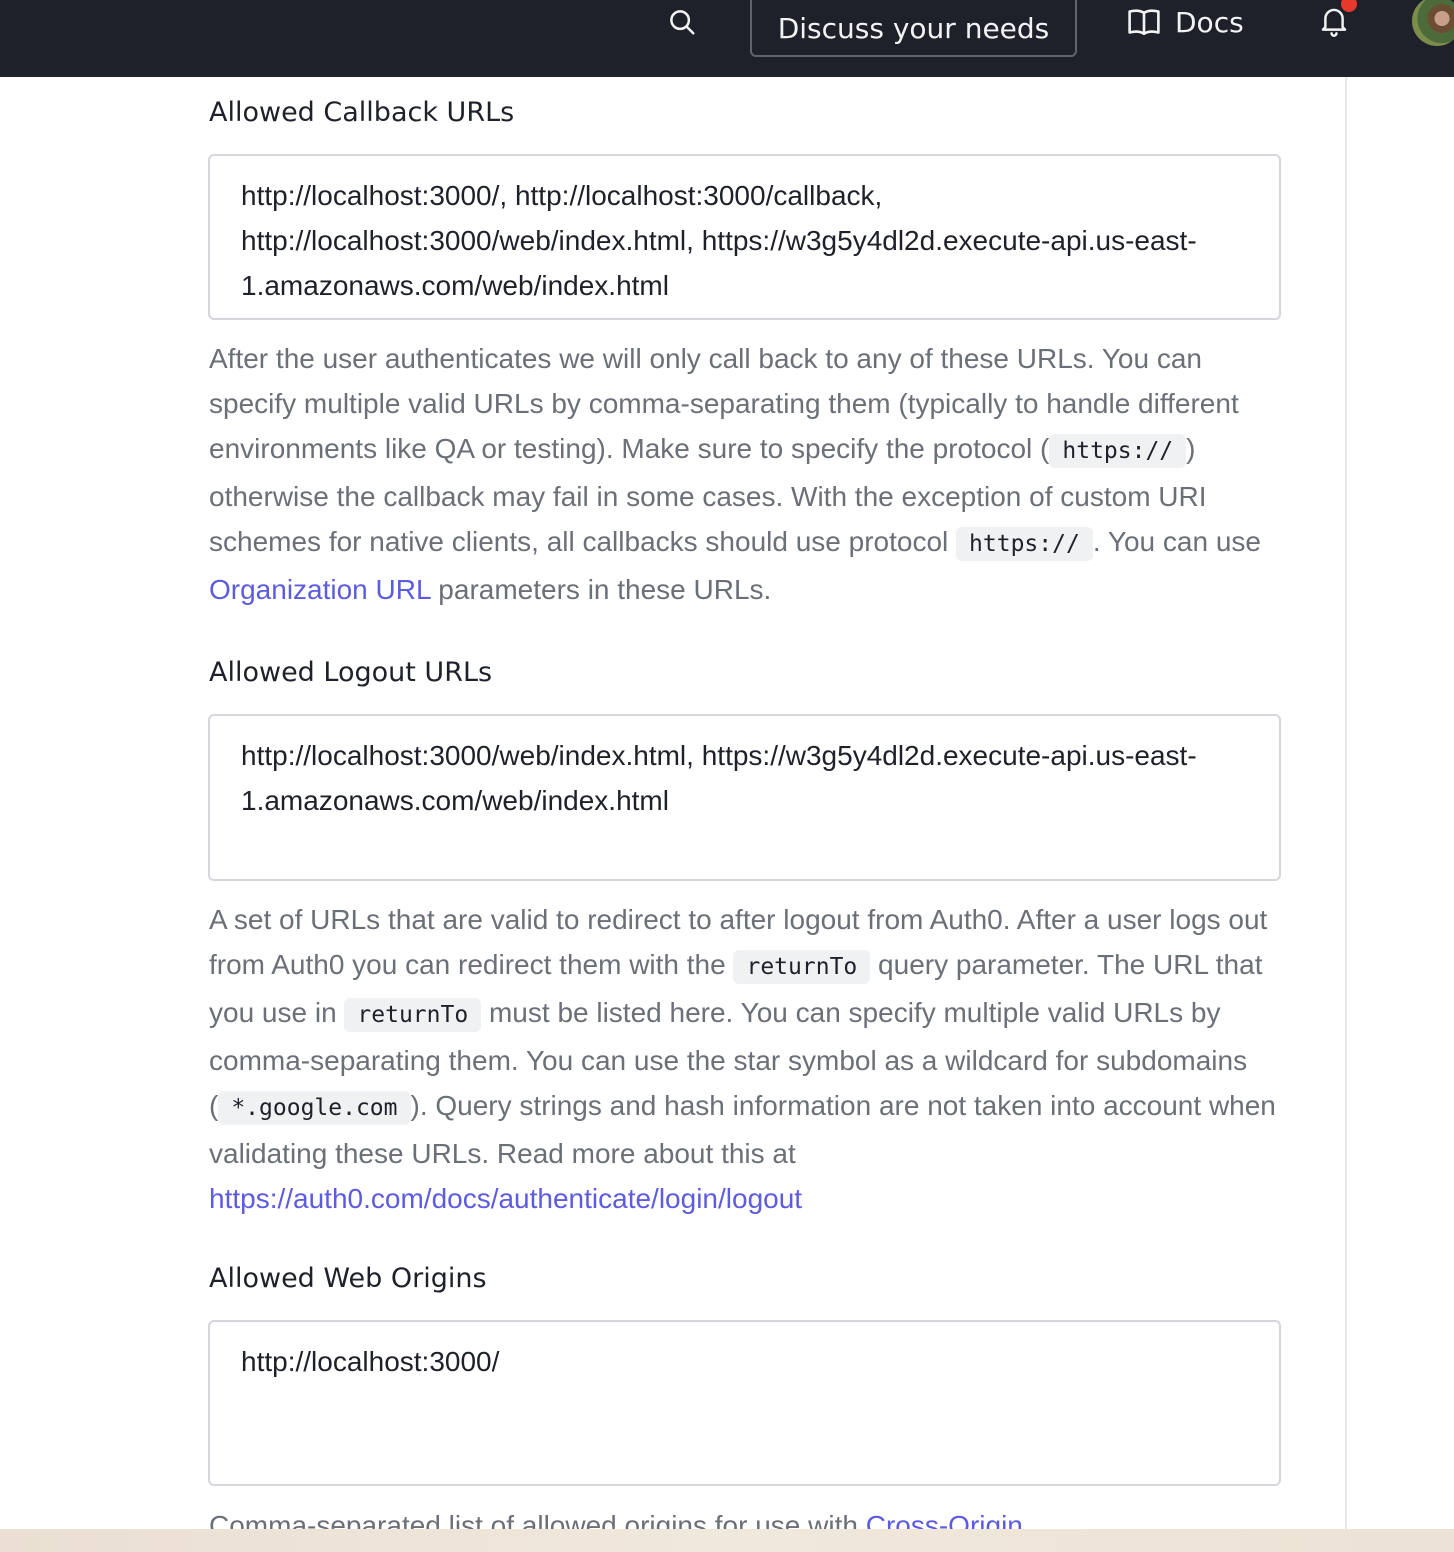  Describe the element at coordinates (1024, 544) in the screenshot. I see `callback-help-code-https-2: https://` at that location.